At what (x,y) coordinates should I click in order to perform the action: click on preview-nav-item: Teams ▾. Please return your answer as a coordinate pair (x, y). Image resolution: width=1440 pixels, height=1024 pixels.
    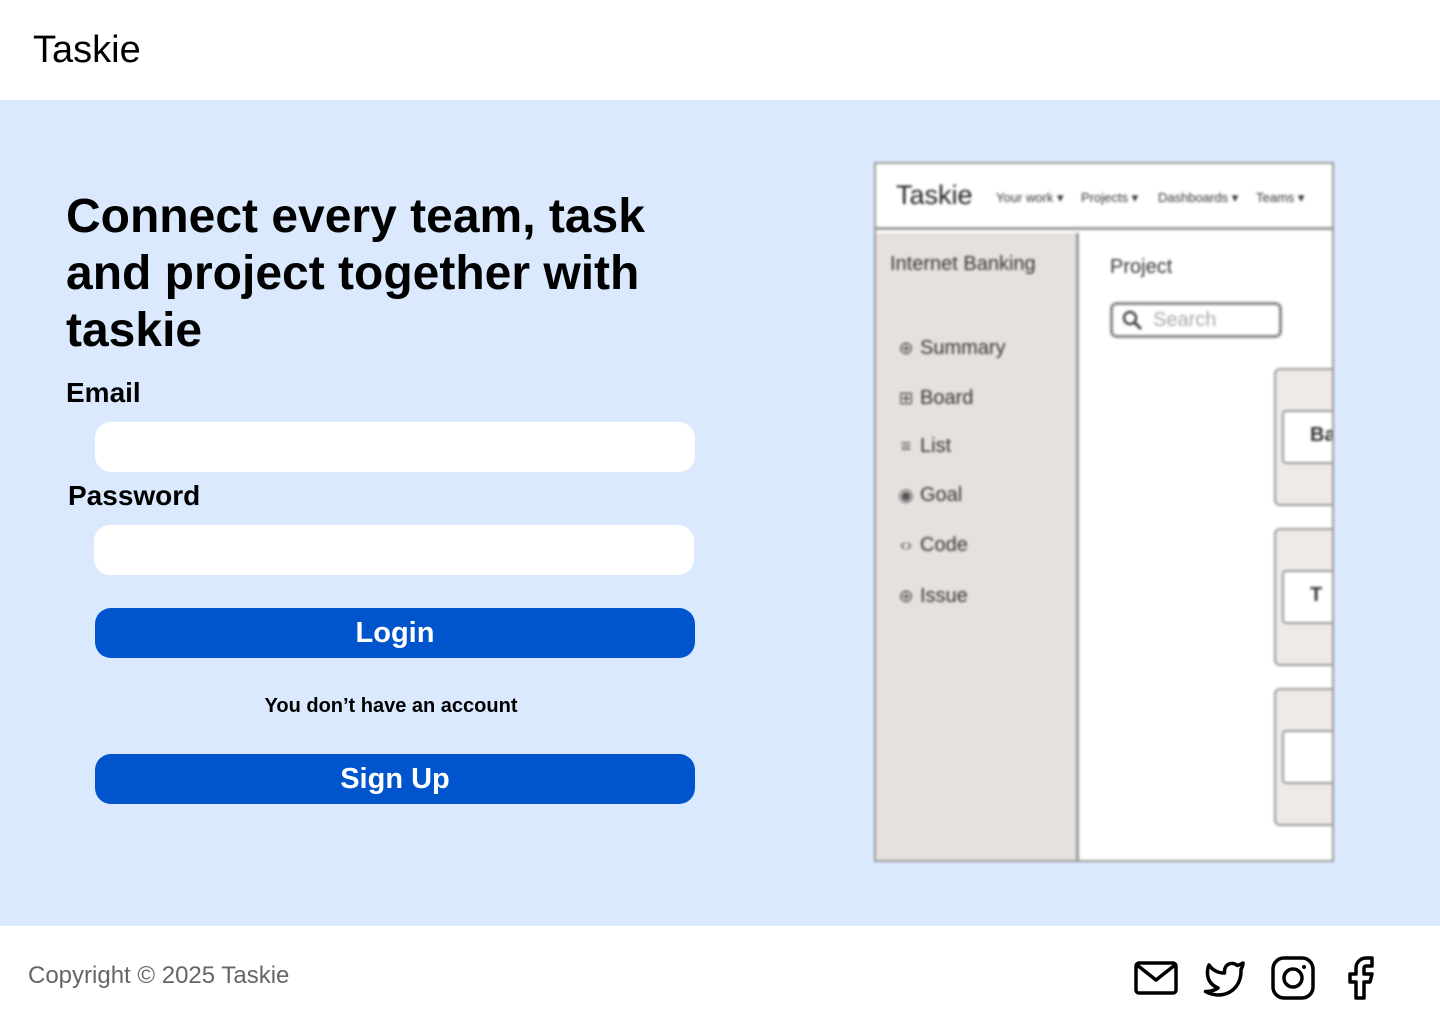
    Looking at the image, I should click on (1280, 197).